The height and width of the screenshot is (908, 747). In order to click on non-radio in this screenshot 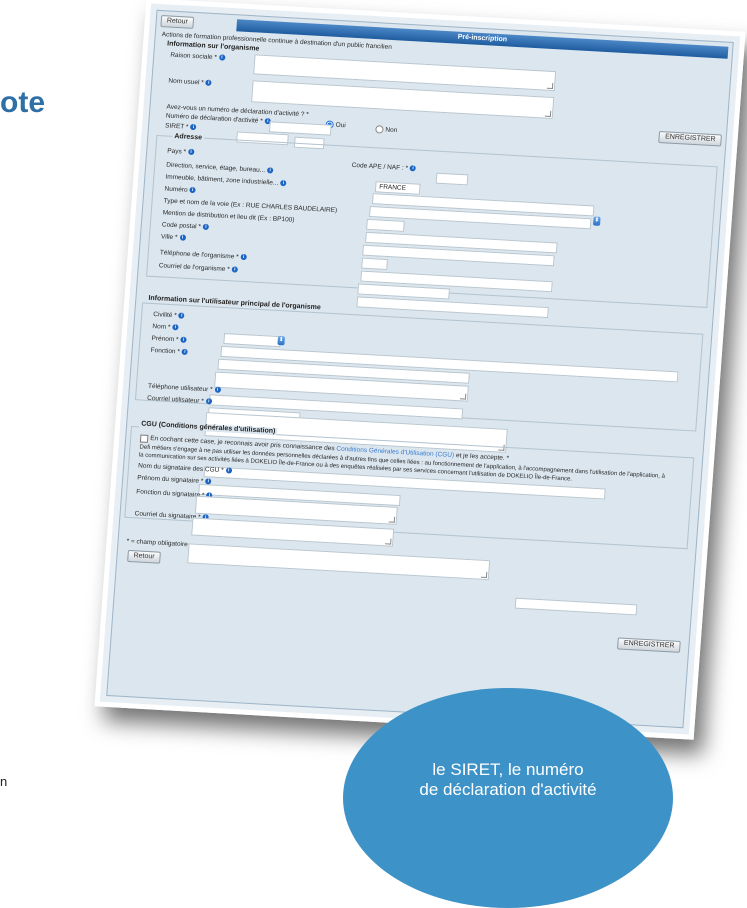, I will do `click(379, 129)`.